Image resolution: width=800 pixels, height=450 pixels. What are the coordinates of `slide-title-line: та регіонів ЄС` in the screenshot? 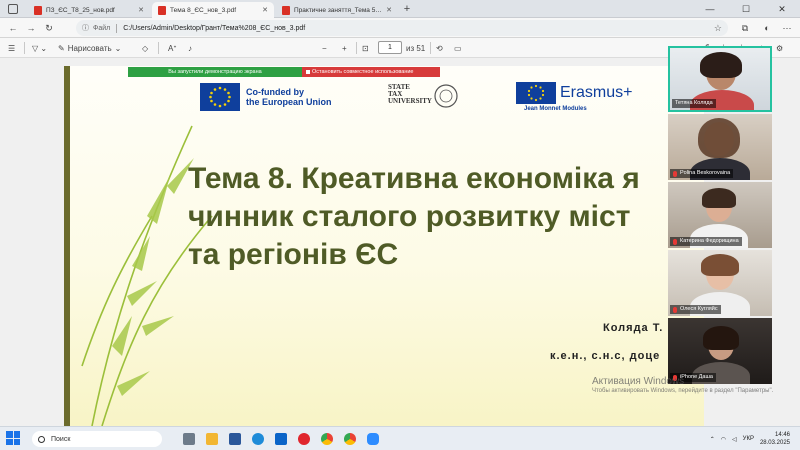 It's located at (293, 254).